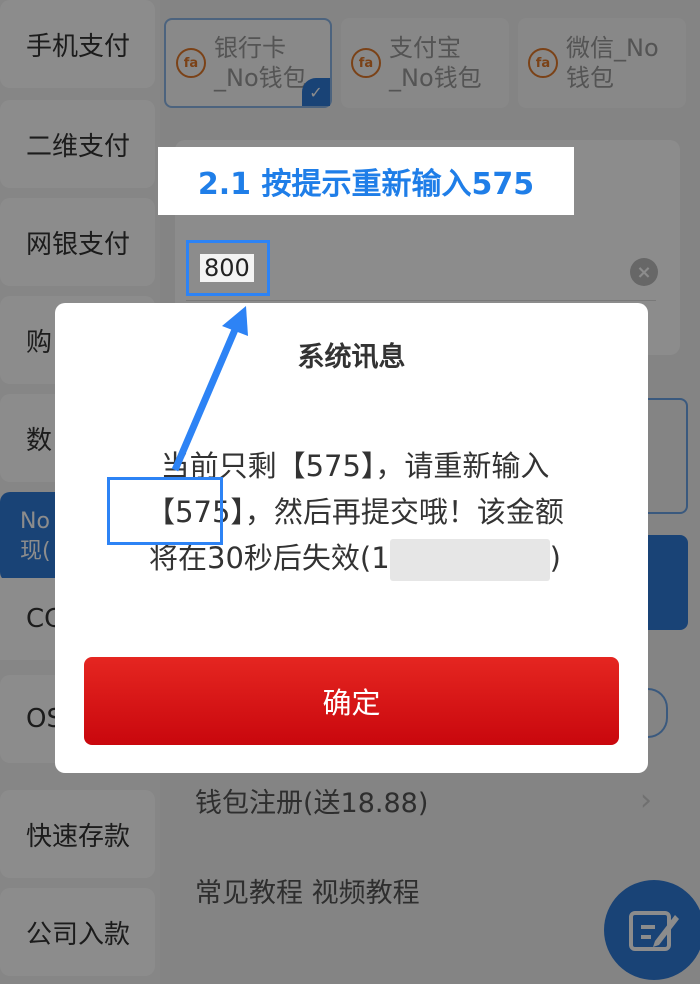  I want to click on confirm-button: 确定, so click(351, 701).